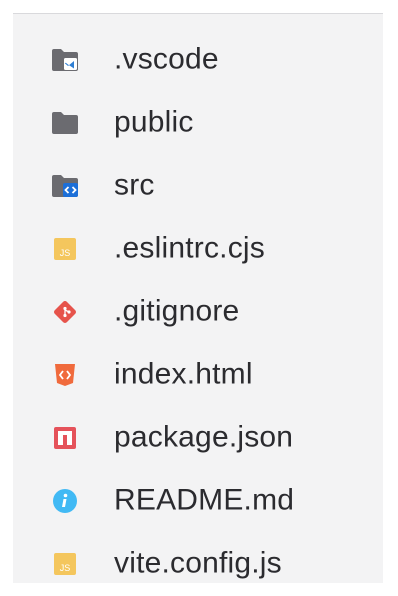 This screenshot has width=398, height=596. What do you see at coordinates (65, 60) in the screenshot?
I see `folder-vscode-icon` at bounding box center [65, 60].